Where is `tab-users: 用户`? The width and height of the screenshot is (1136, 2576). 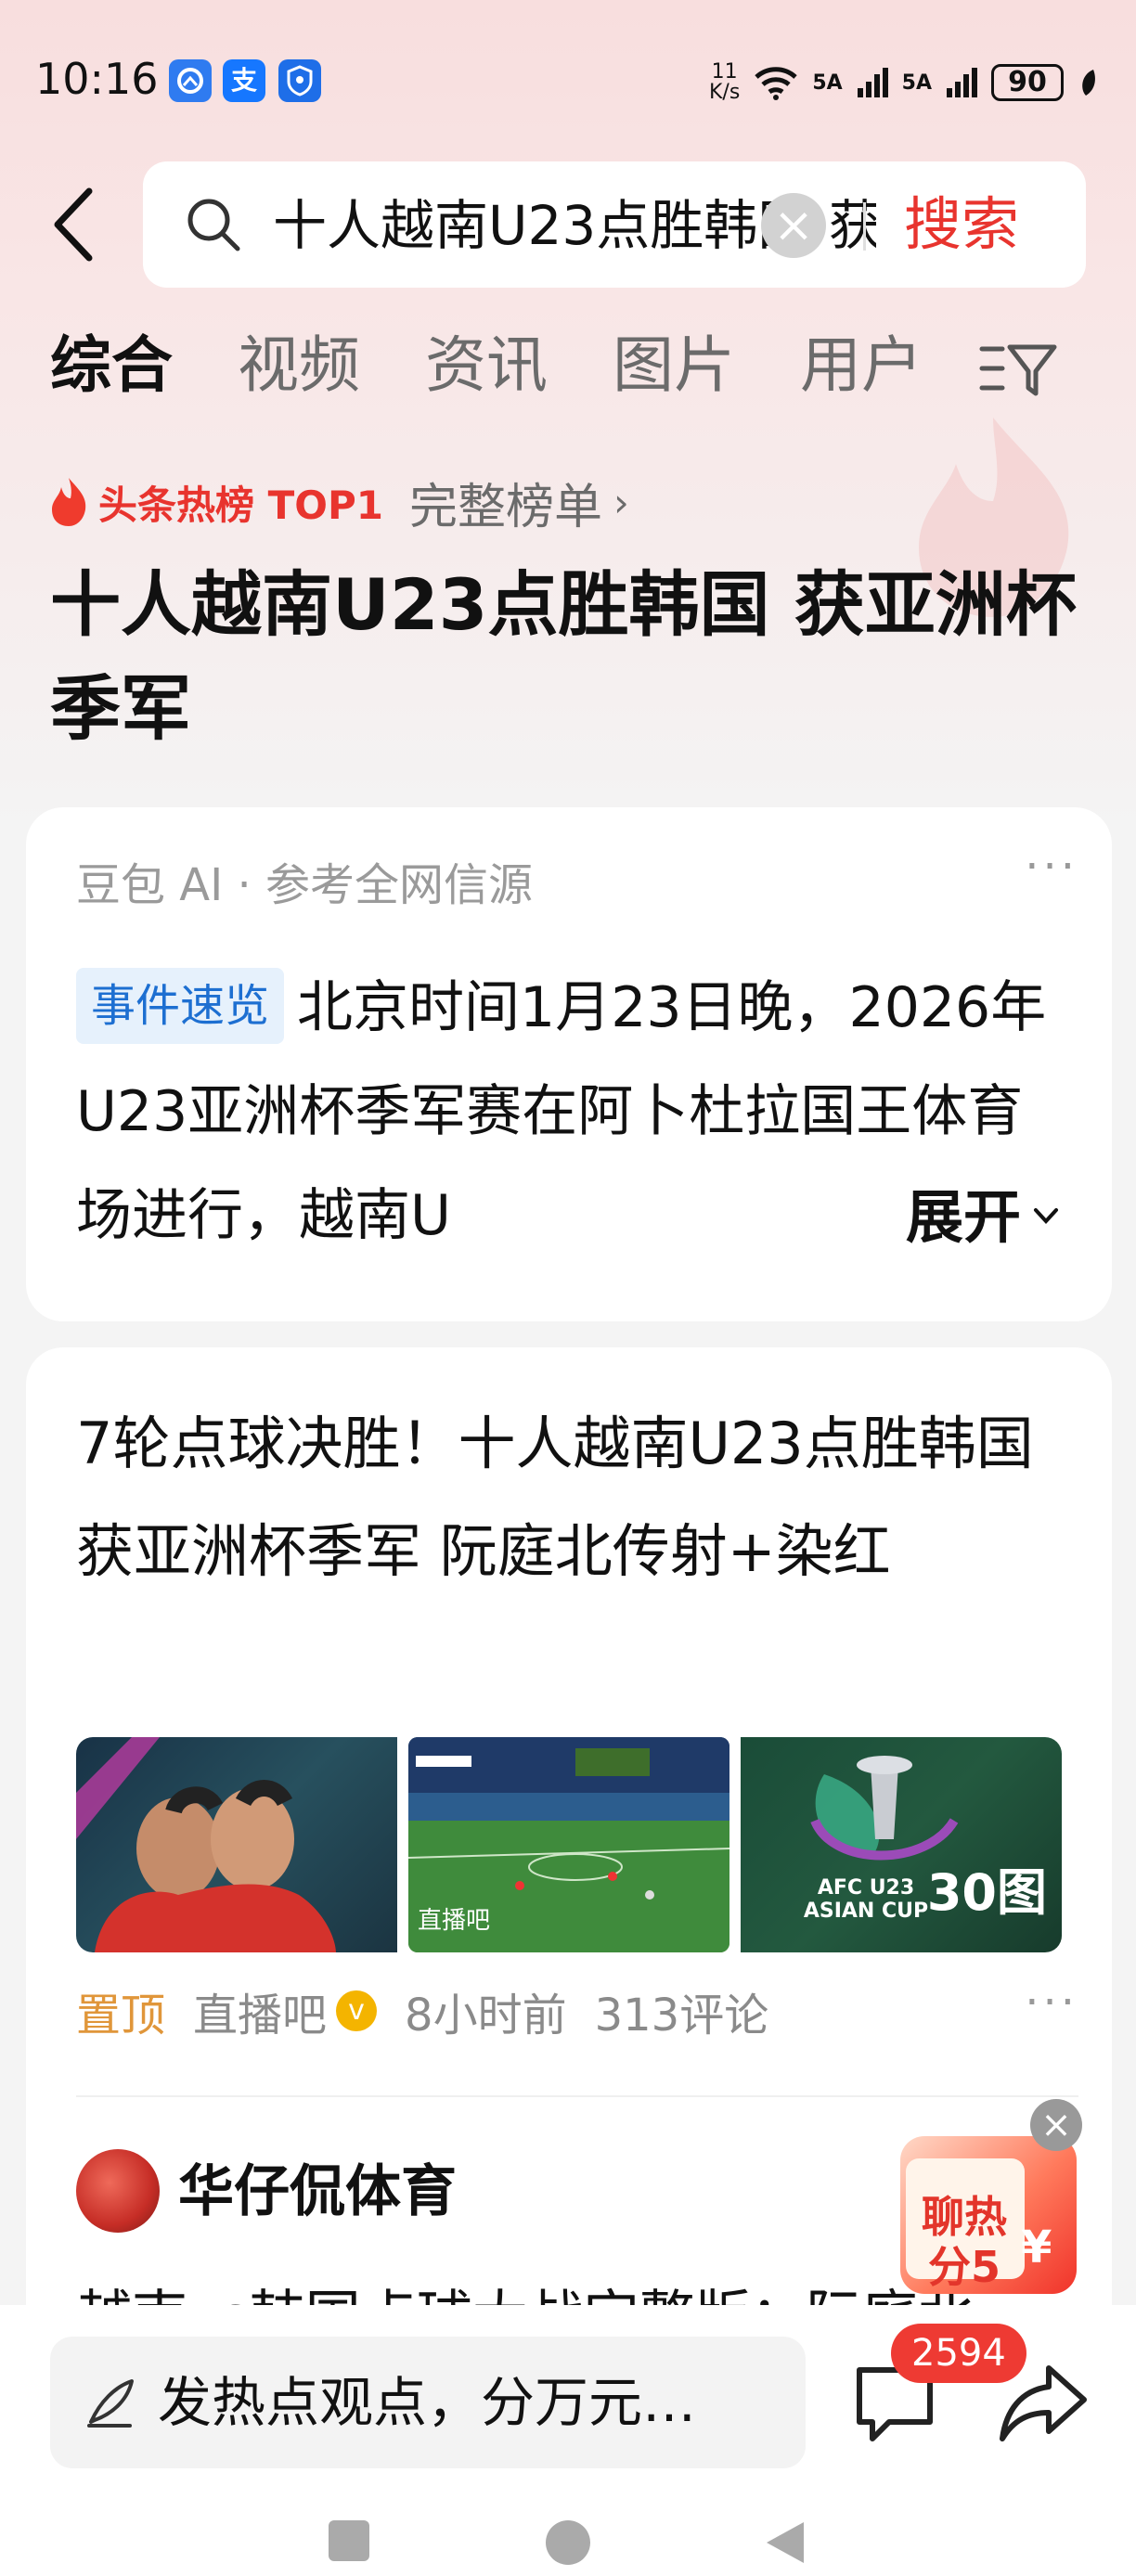
tab-users: 用户 is located at coordinates (861, 365).